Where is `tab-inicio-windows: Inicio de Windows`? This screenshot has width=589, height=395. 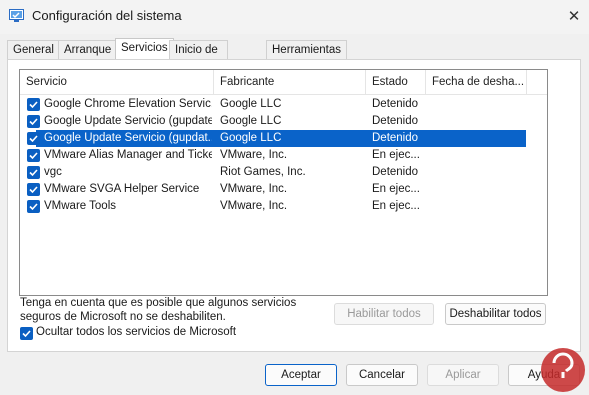
tab-inicio-windows: Inicio de Windows is located at coordinates (198, 57).